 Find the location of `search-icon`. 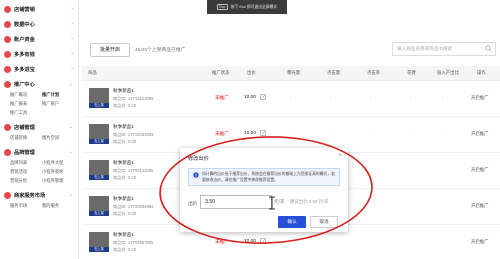

search-icon is located at coordinates (488, 48).